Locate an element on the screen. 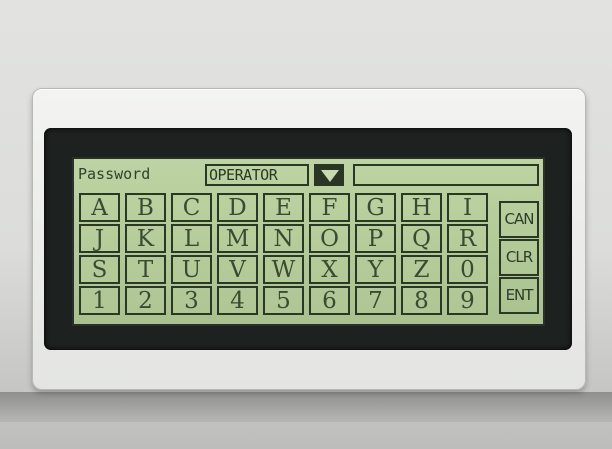 This screenshot has height=449, width=612. key-6: 6 is located at coordinates (329, 300).